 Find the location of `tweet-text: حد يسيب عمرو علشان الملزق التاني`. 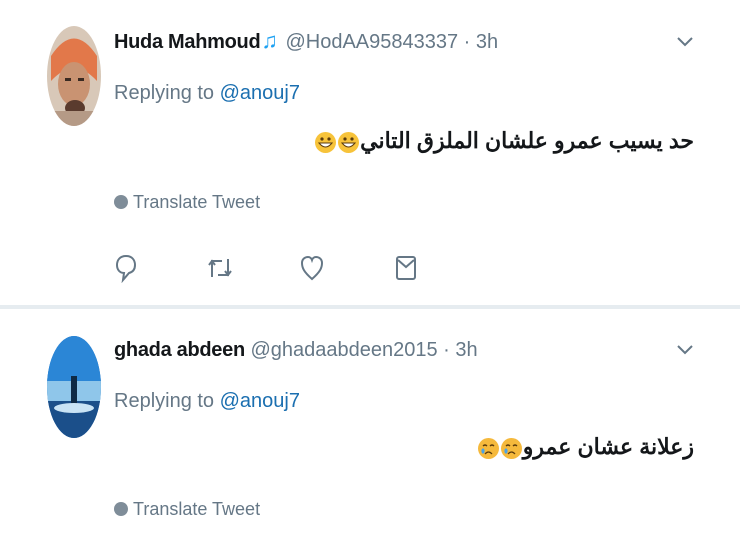

tweet-text: حد يسيب عمرو علشان الملزق التاني is located at coordinates (504, 141).